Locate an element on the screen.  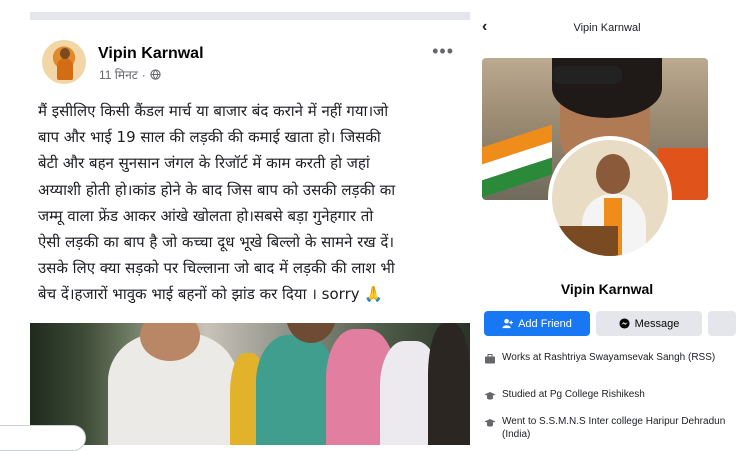
info-text: Studied at Pg College Rishikesh is located at coordinates (573, 394).